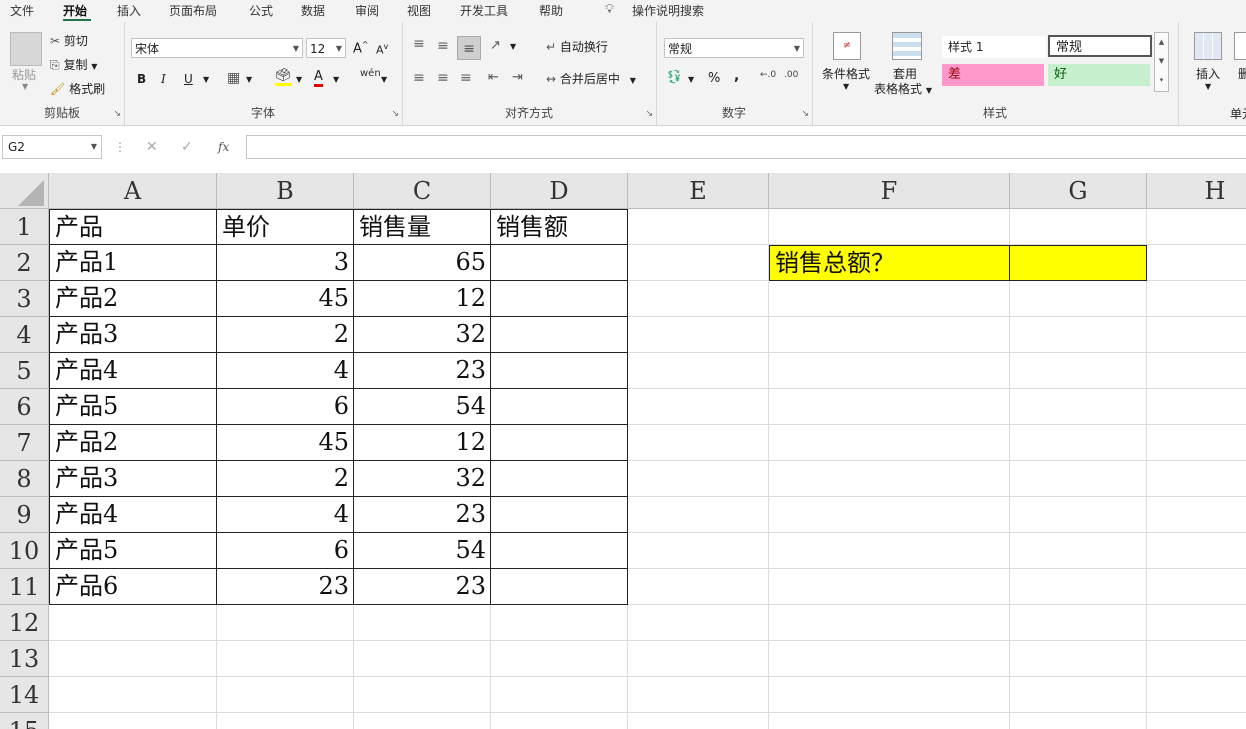  What do you see at coordinates (1196, 659) in the screenshot?
I see `cell-h13` at bounding box center [1196, 659].